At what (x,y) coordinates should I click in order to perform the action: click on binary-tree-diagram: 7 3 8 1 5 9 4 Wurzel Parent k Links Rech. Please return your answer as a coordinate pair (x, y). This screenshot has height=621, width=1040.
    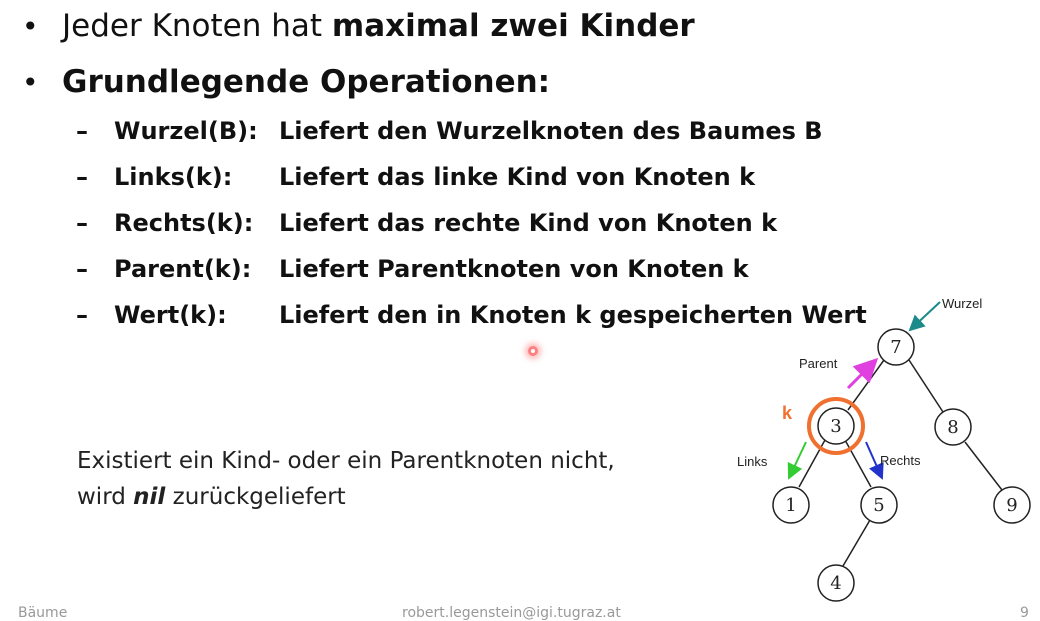
    Looking at the image, I should click on (884, 449).